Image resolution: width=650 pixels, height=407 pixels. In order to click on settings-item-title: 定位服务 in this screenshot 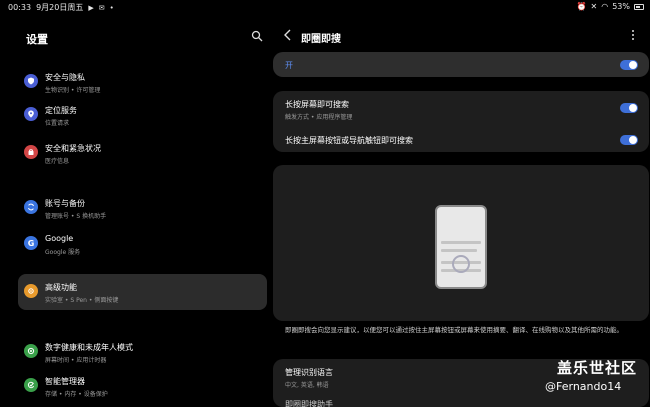, I will do `click(61, 110)`.